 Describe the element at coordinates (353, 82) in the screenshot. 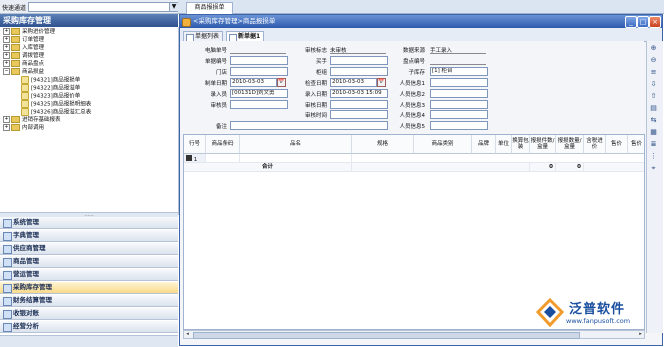

I see `check-date-input: 2010-03-03` at that location.